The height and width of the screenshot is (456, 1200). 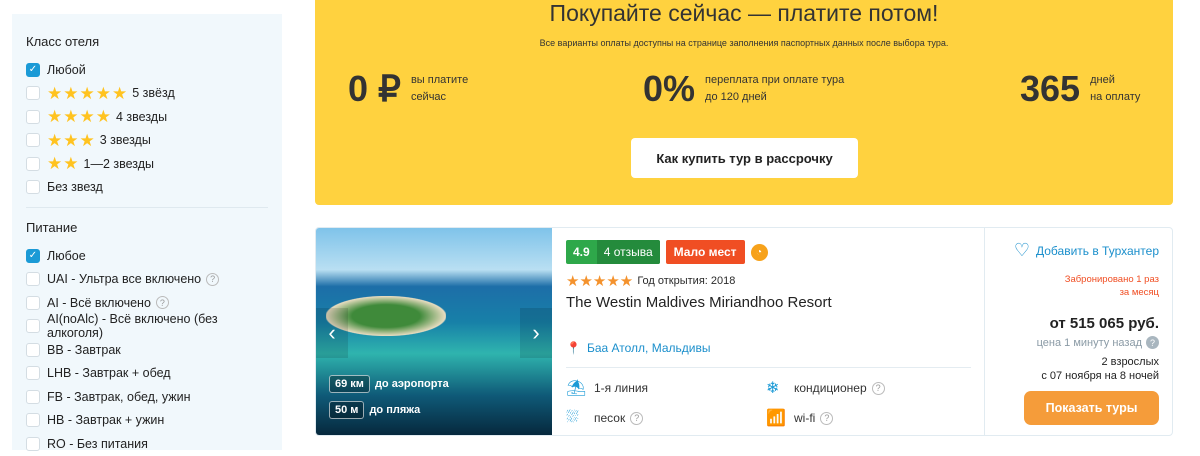 I want to click on filter-option: RO - Без питания, so click(x=147, y=444).